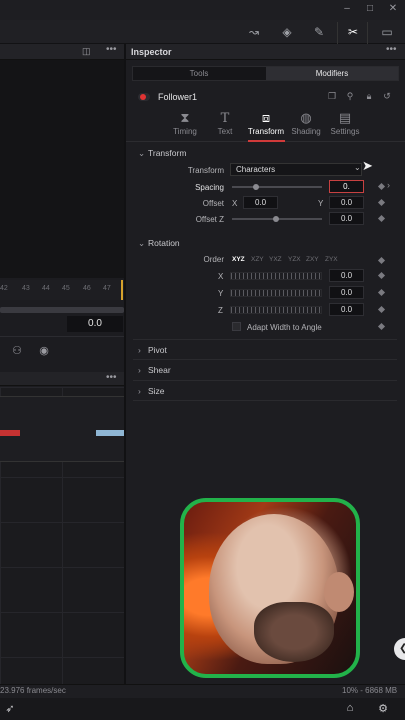  I want to click on offset-z-slider-knob, so click(276, 219).